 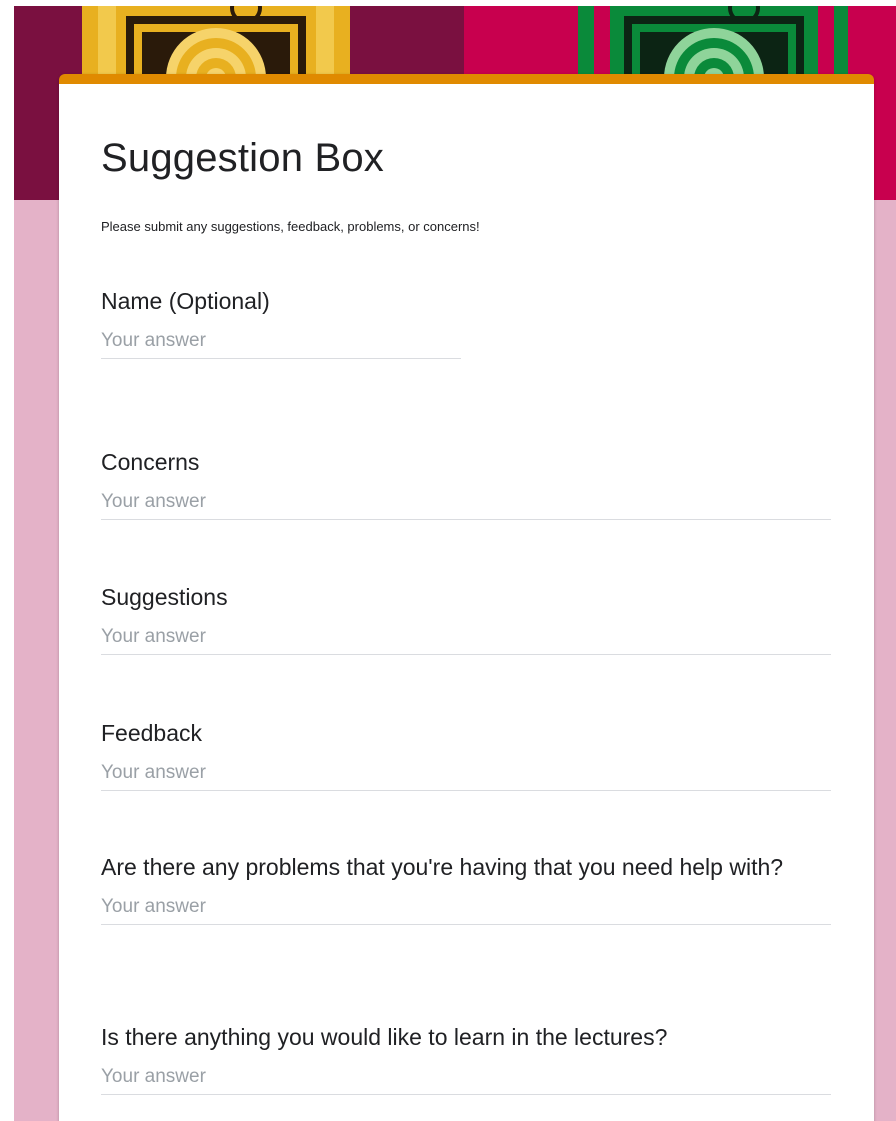 I want to click on question-label: Concerns, so click(x=150, y=462).